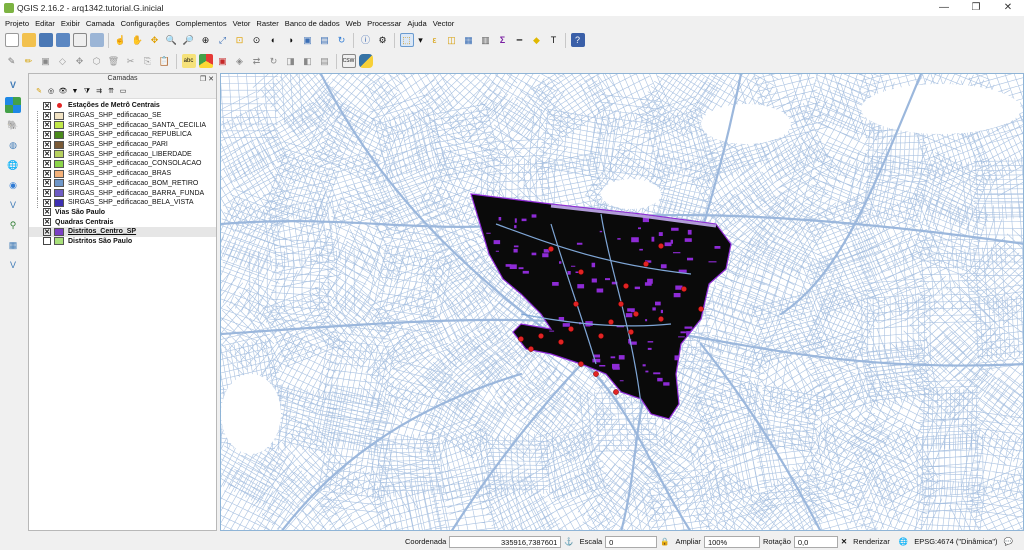 The height and width of the screenshot is (550, 1024). I want to click on menu-banco-de-dados: Banco de dados, so click(312, 23).